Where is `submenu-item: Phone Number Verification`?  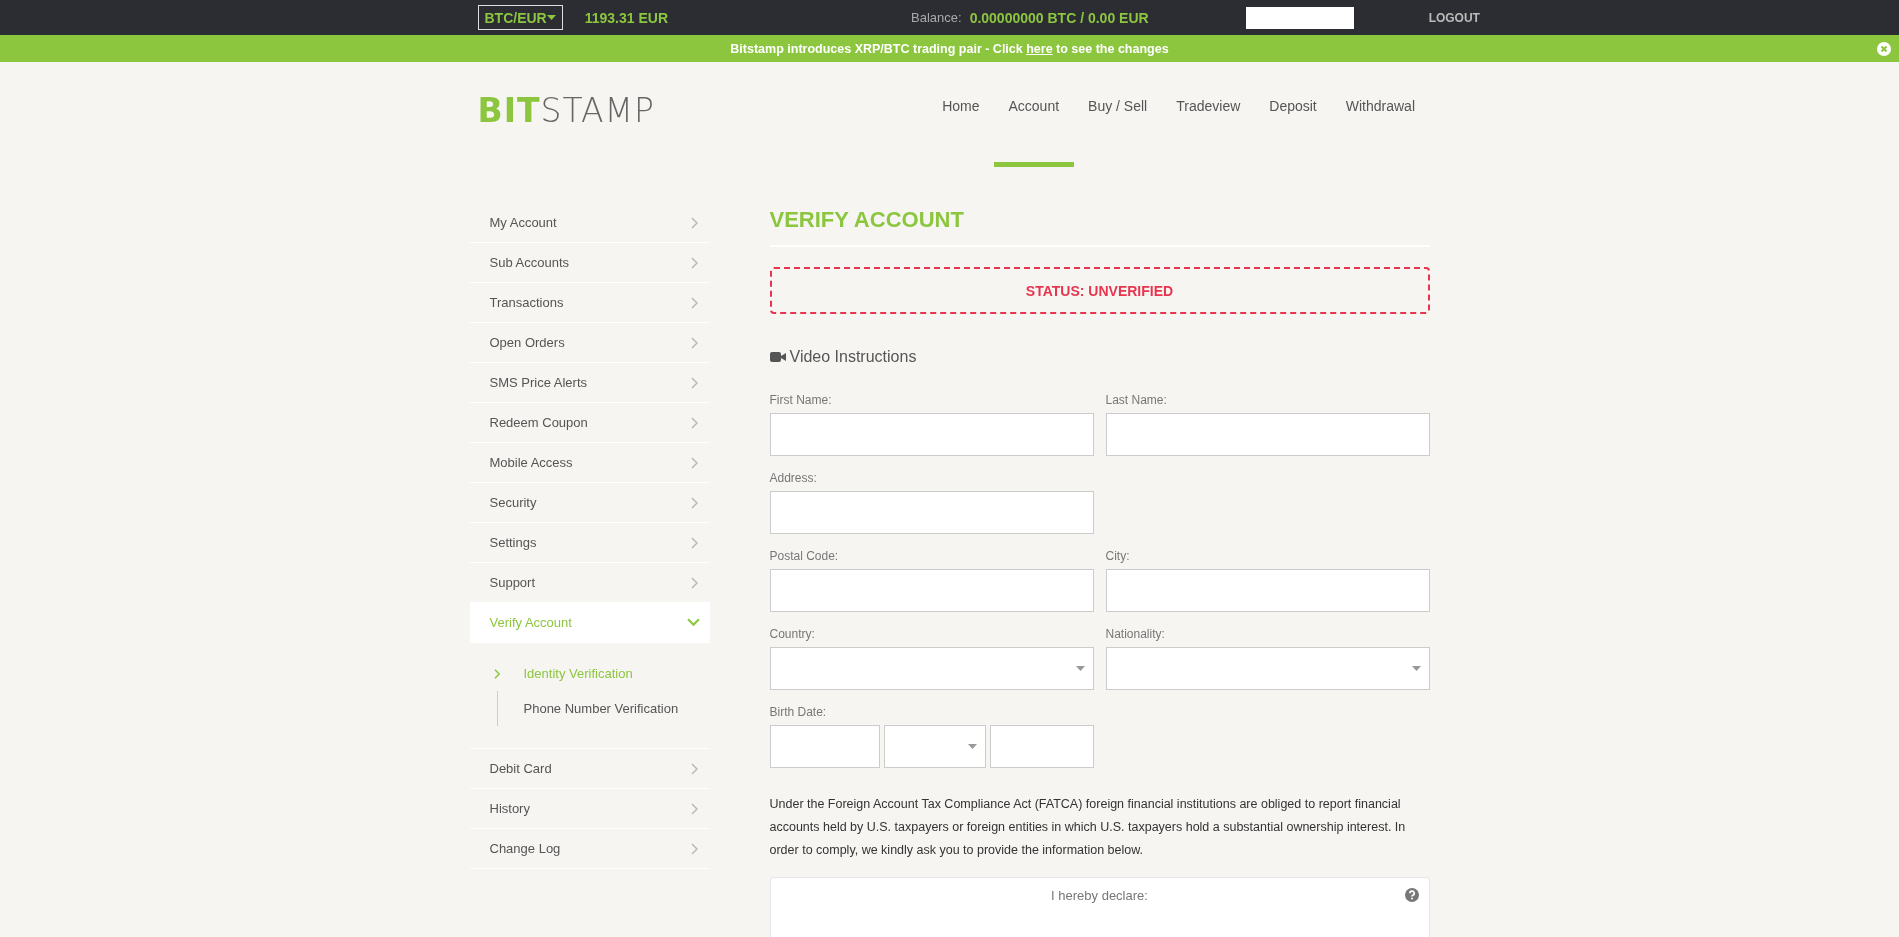
submenu-item: Phone Number Verification is located at coordinates (601, 708).